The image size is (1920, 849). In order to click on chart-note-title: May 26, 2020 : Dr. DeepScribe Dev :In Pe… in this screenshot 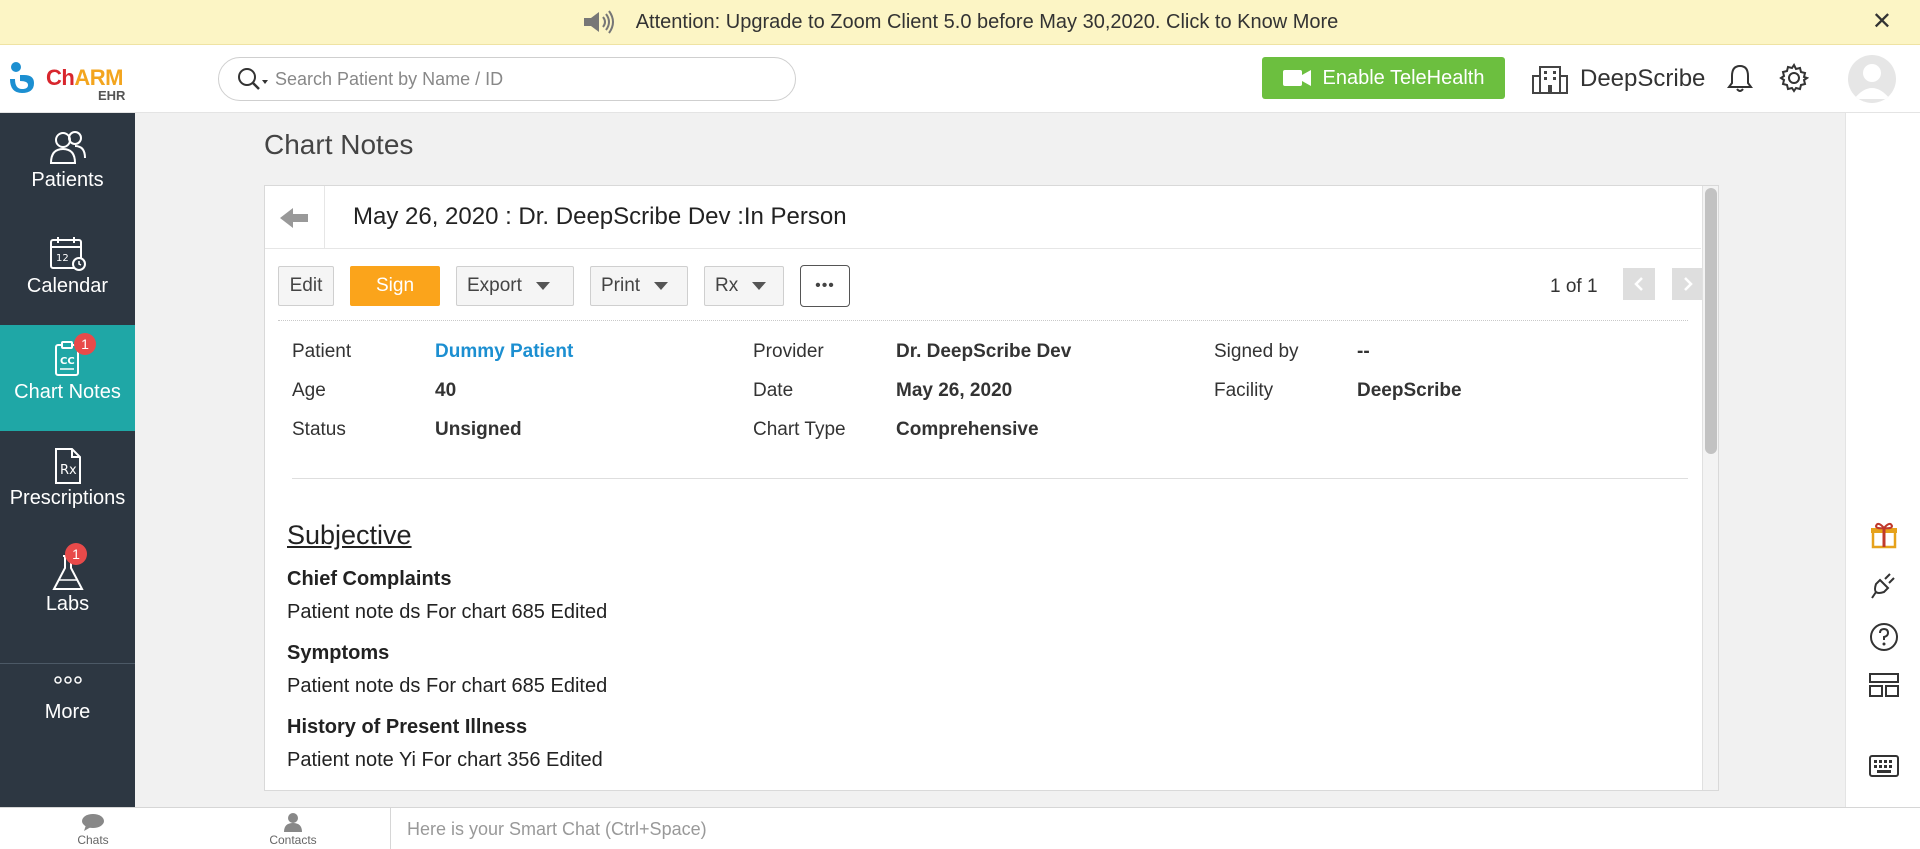, I will do `click(600, 216)`.